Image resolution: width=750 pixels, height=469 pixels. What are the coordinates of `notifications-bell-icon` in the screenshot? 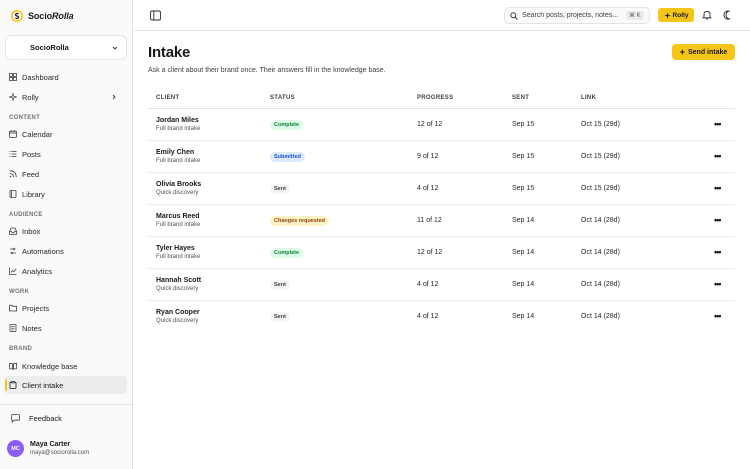 It's located at (707, 15).